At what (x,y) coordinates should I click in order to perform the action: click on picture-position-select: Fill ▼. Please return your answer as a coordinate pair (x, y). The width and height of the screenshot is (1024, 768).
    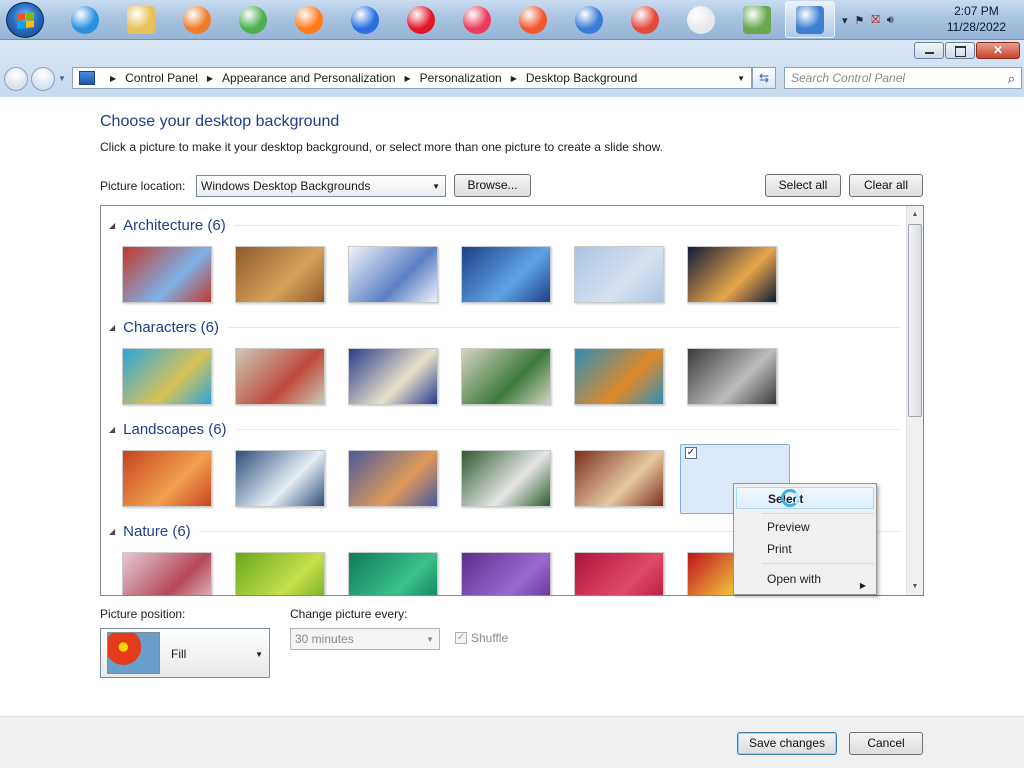
    Looking at the image, I should click on (185, 653).